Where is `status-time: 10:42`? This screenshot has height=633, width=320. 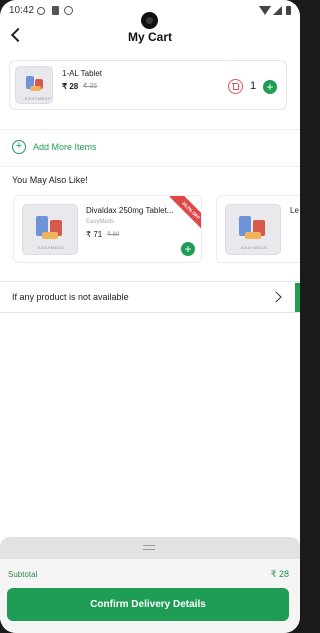 status-time: 10:42 is located at coordinates (22, 10).